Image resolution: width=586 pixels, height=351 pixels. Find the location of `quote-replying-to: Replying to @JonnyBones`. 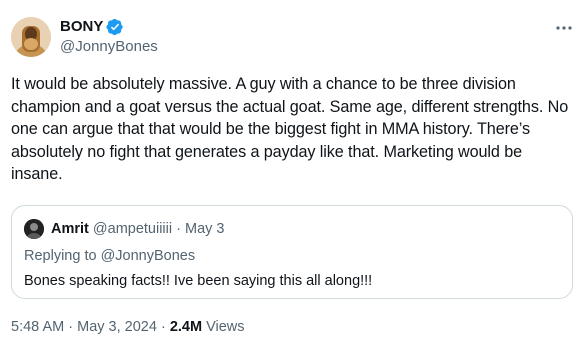

quote-replying-to: Replying to @JonnyBones is located at coordinates (109, 256).